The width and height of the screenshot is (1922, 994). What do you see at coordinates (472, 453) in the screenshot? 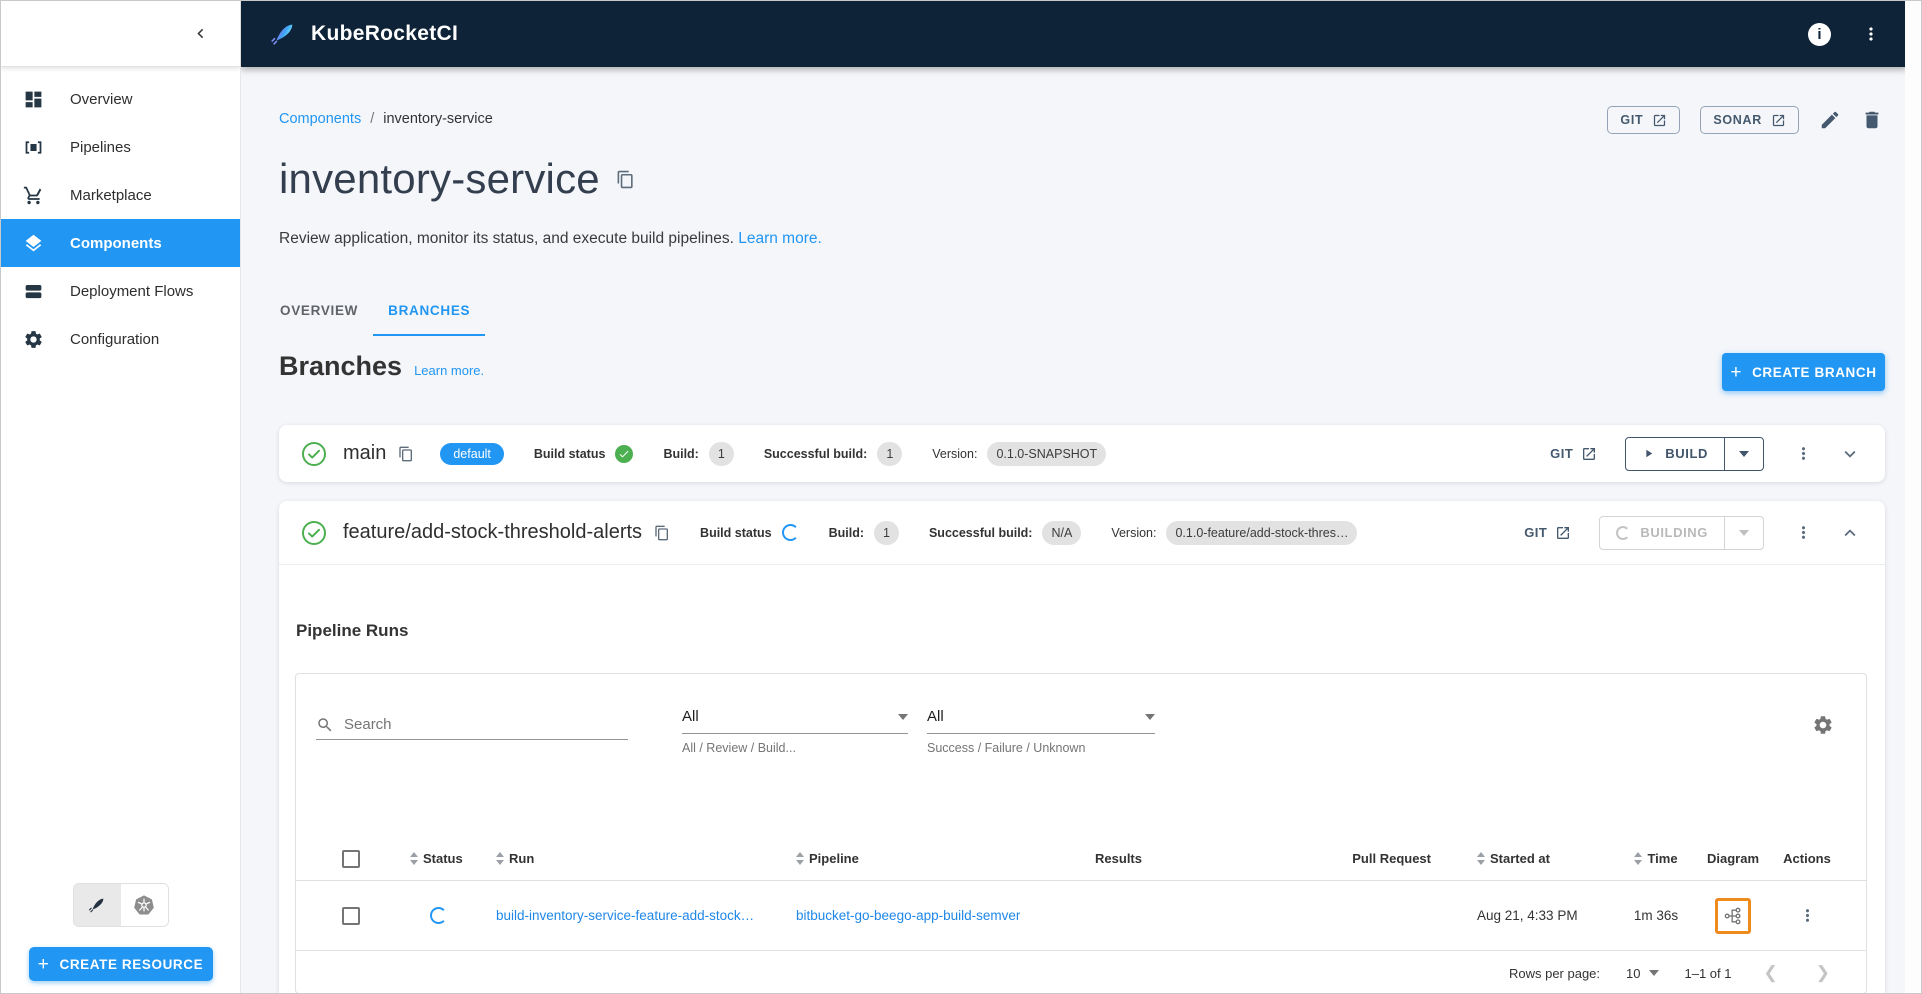
I see `default-badge: default` at bounding box center [472, 453].